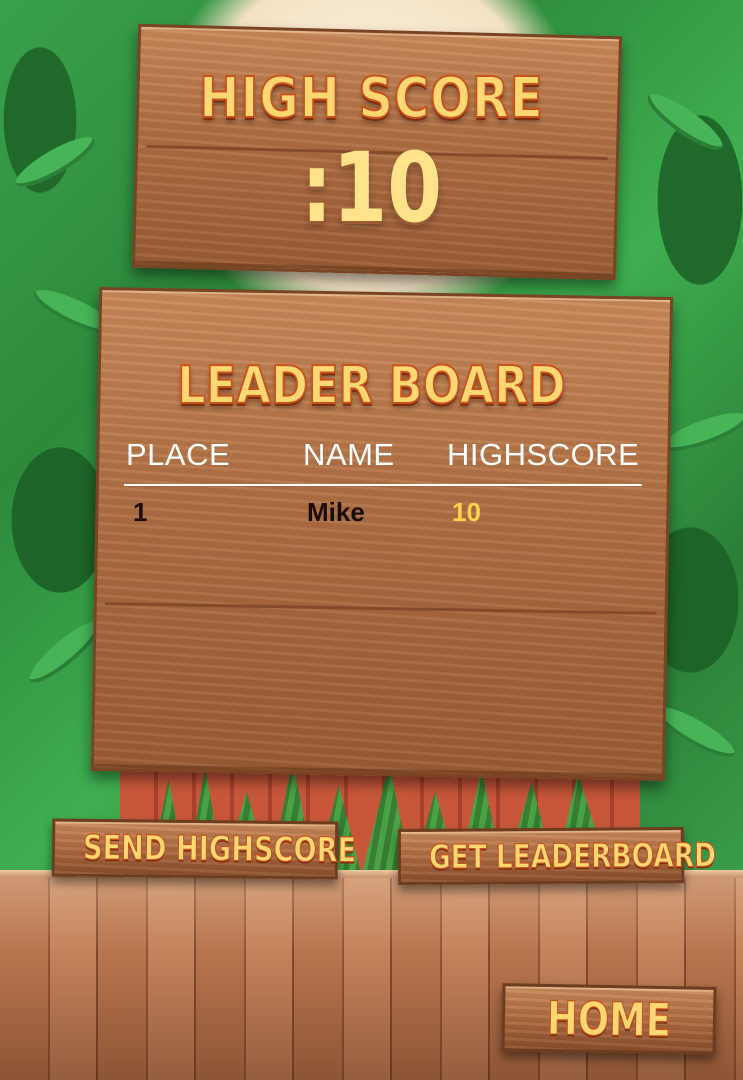 The height and width of the screenshot is (1080, 743). Describe the element at coordinates (371, 98) in the screenshot. I see `high-score-label: HIGH SCORE` at that location.